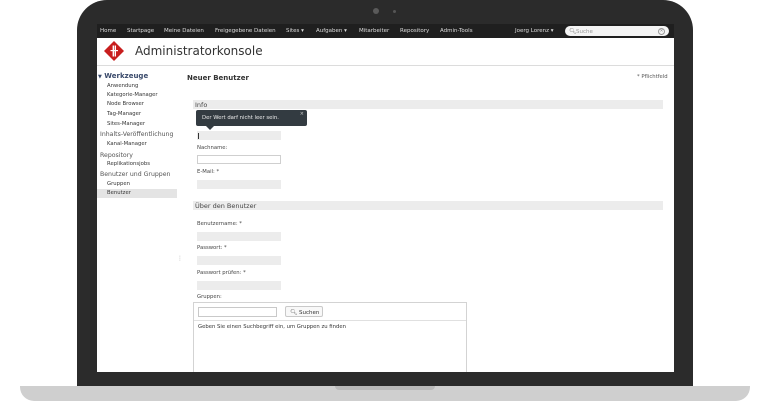  I want to click on groups-search-button-label: Suchen, so click(309, 312).